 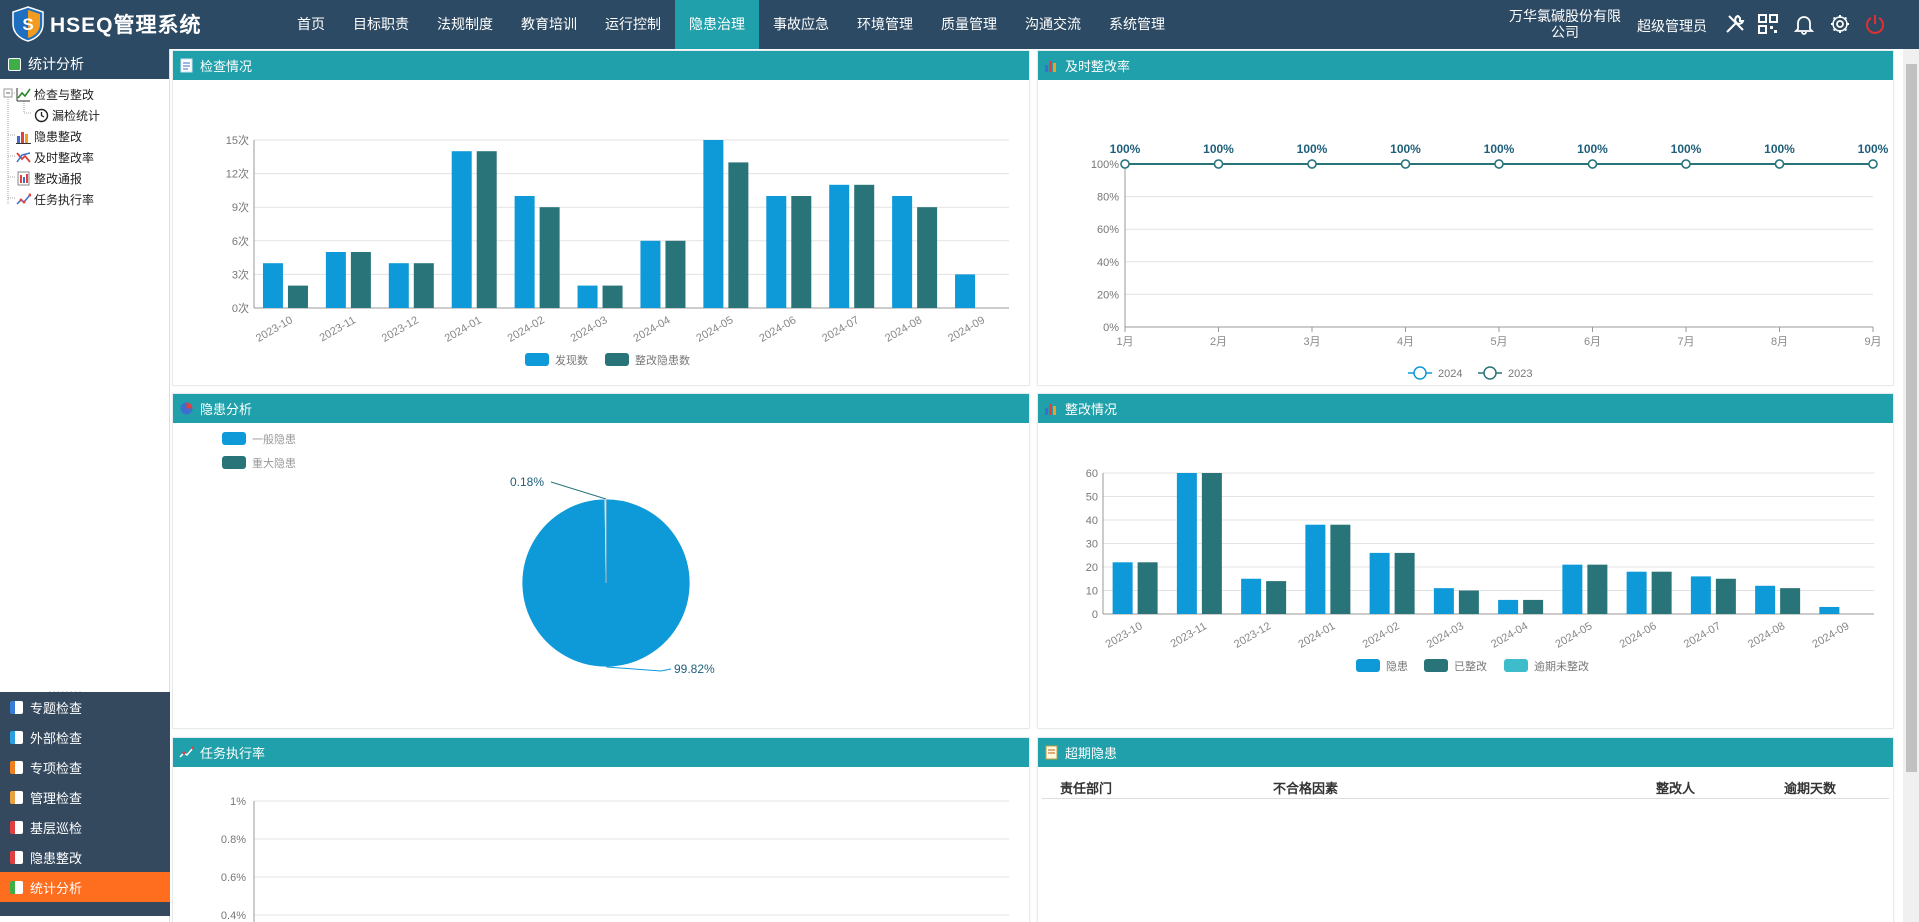 What do you see at coordinates (1768, 24) in the screenshot?
I see `qrcode-icon` at bounding box center [1768, 24].